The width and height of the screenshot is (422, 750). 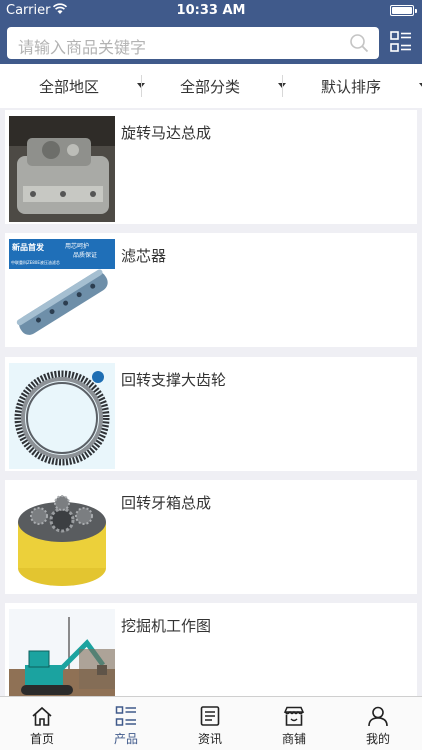 What do you see at coordinates (293, 739) in the screenshot?
I see `tab-shop-label: 商铺` at bounding box center [293, 739].